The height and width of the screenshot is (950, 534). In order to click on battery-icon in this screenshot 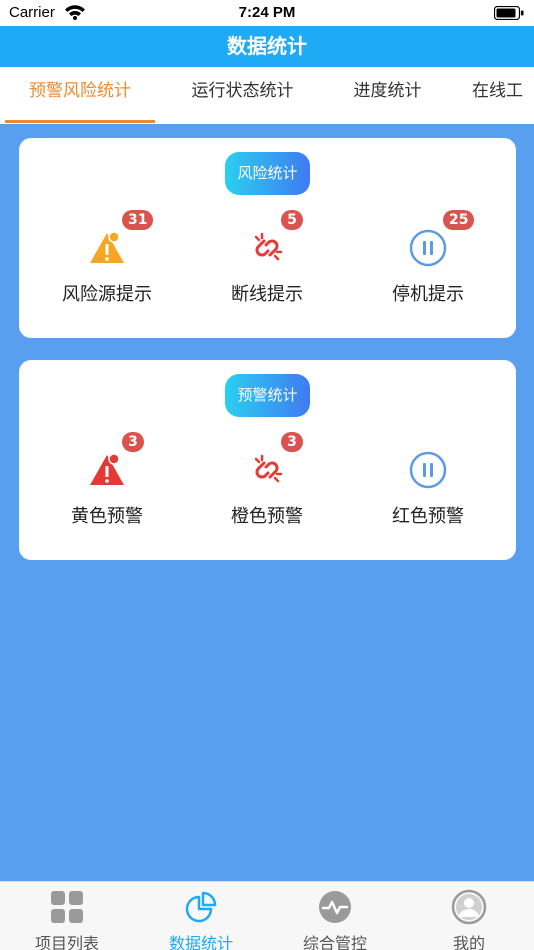, I will do `click(509, 13)`.